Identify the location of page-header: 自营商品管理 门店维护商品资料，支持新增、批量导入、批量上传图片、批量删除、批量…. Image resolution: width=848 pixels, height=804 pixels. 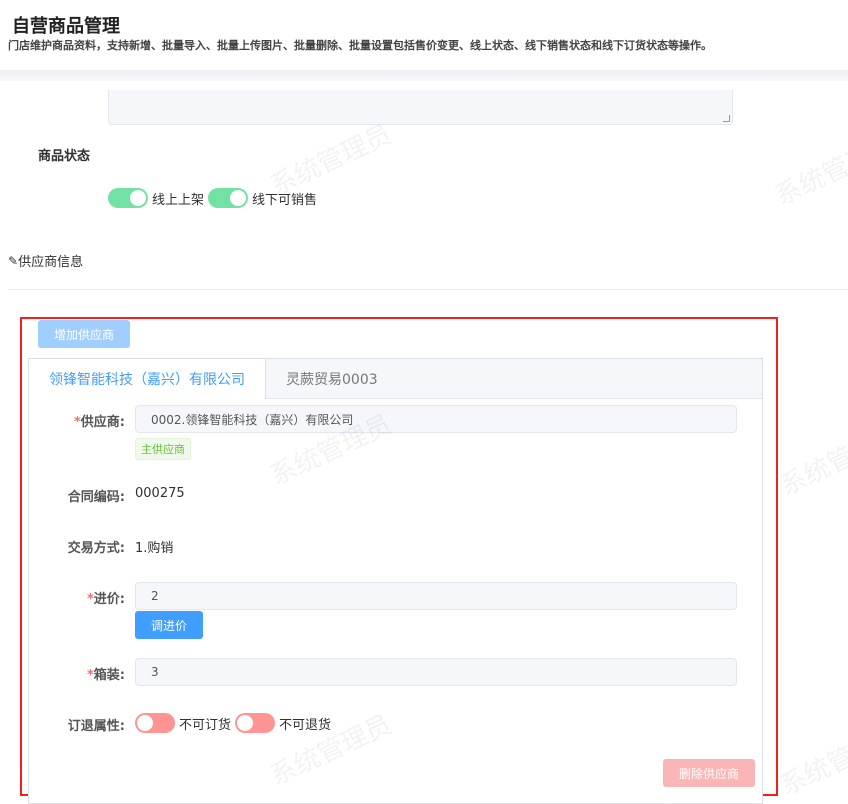
(424, 36).